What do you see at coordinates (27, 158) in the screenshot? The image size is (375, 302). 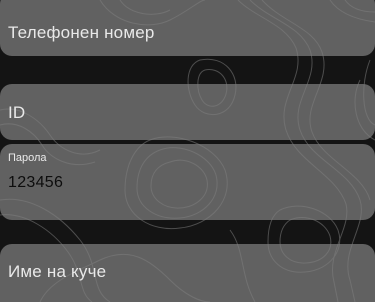 I see `password-label: Парола` at bounding box center [27, 158].